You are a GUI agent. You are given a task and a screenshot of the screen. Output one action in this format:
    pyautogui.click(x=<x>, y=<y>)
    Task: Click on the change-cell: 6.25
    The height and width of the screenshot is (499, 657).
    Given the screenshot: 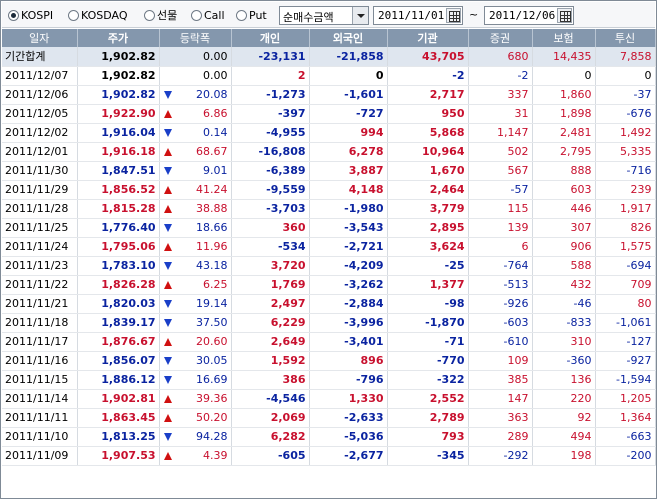 What is the action you would take?
    pyautogui.click(x=195, y=285)
    